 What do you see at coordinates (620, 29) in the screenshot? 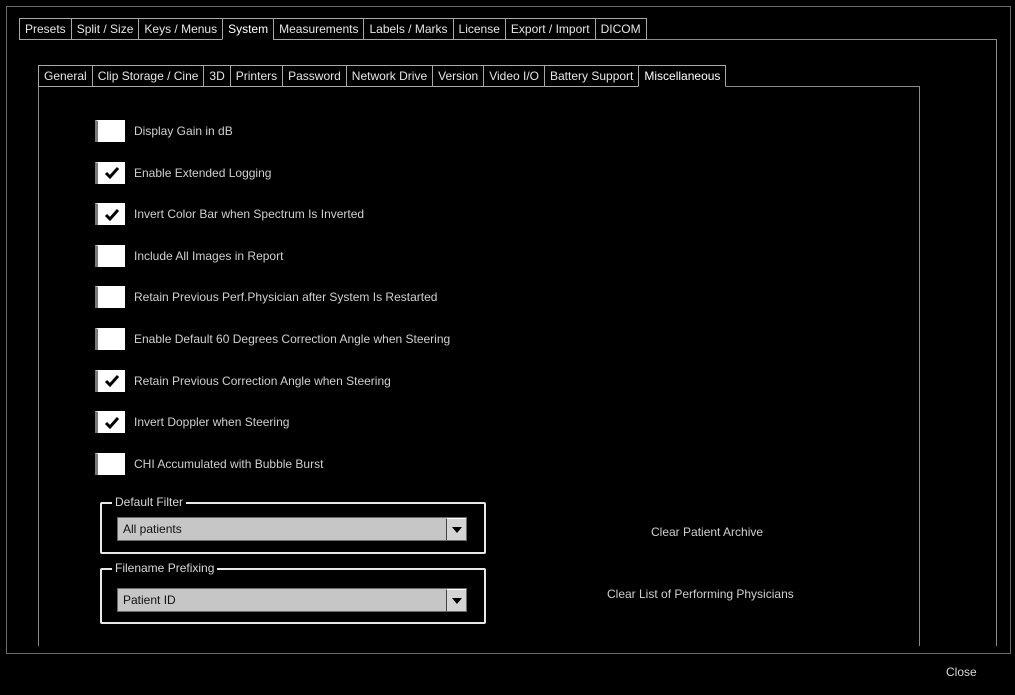
I see `tab-dicom: DICOM` at bounding box center [620, 29].